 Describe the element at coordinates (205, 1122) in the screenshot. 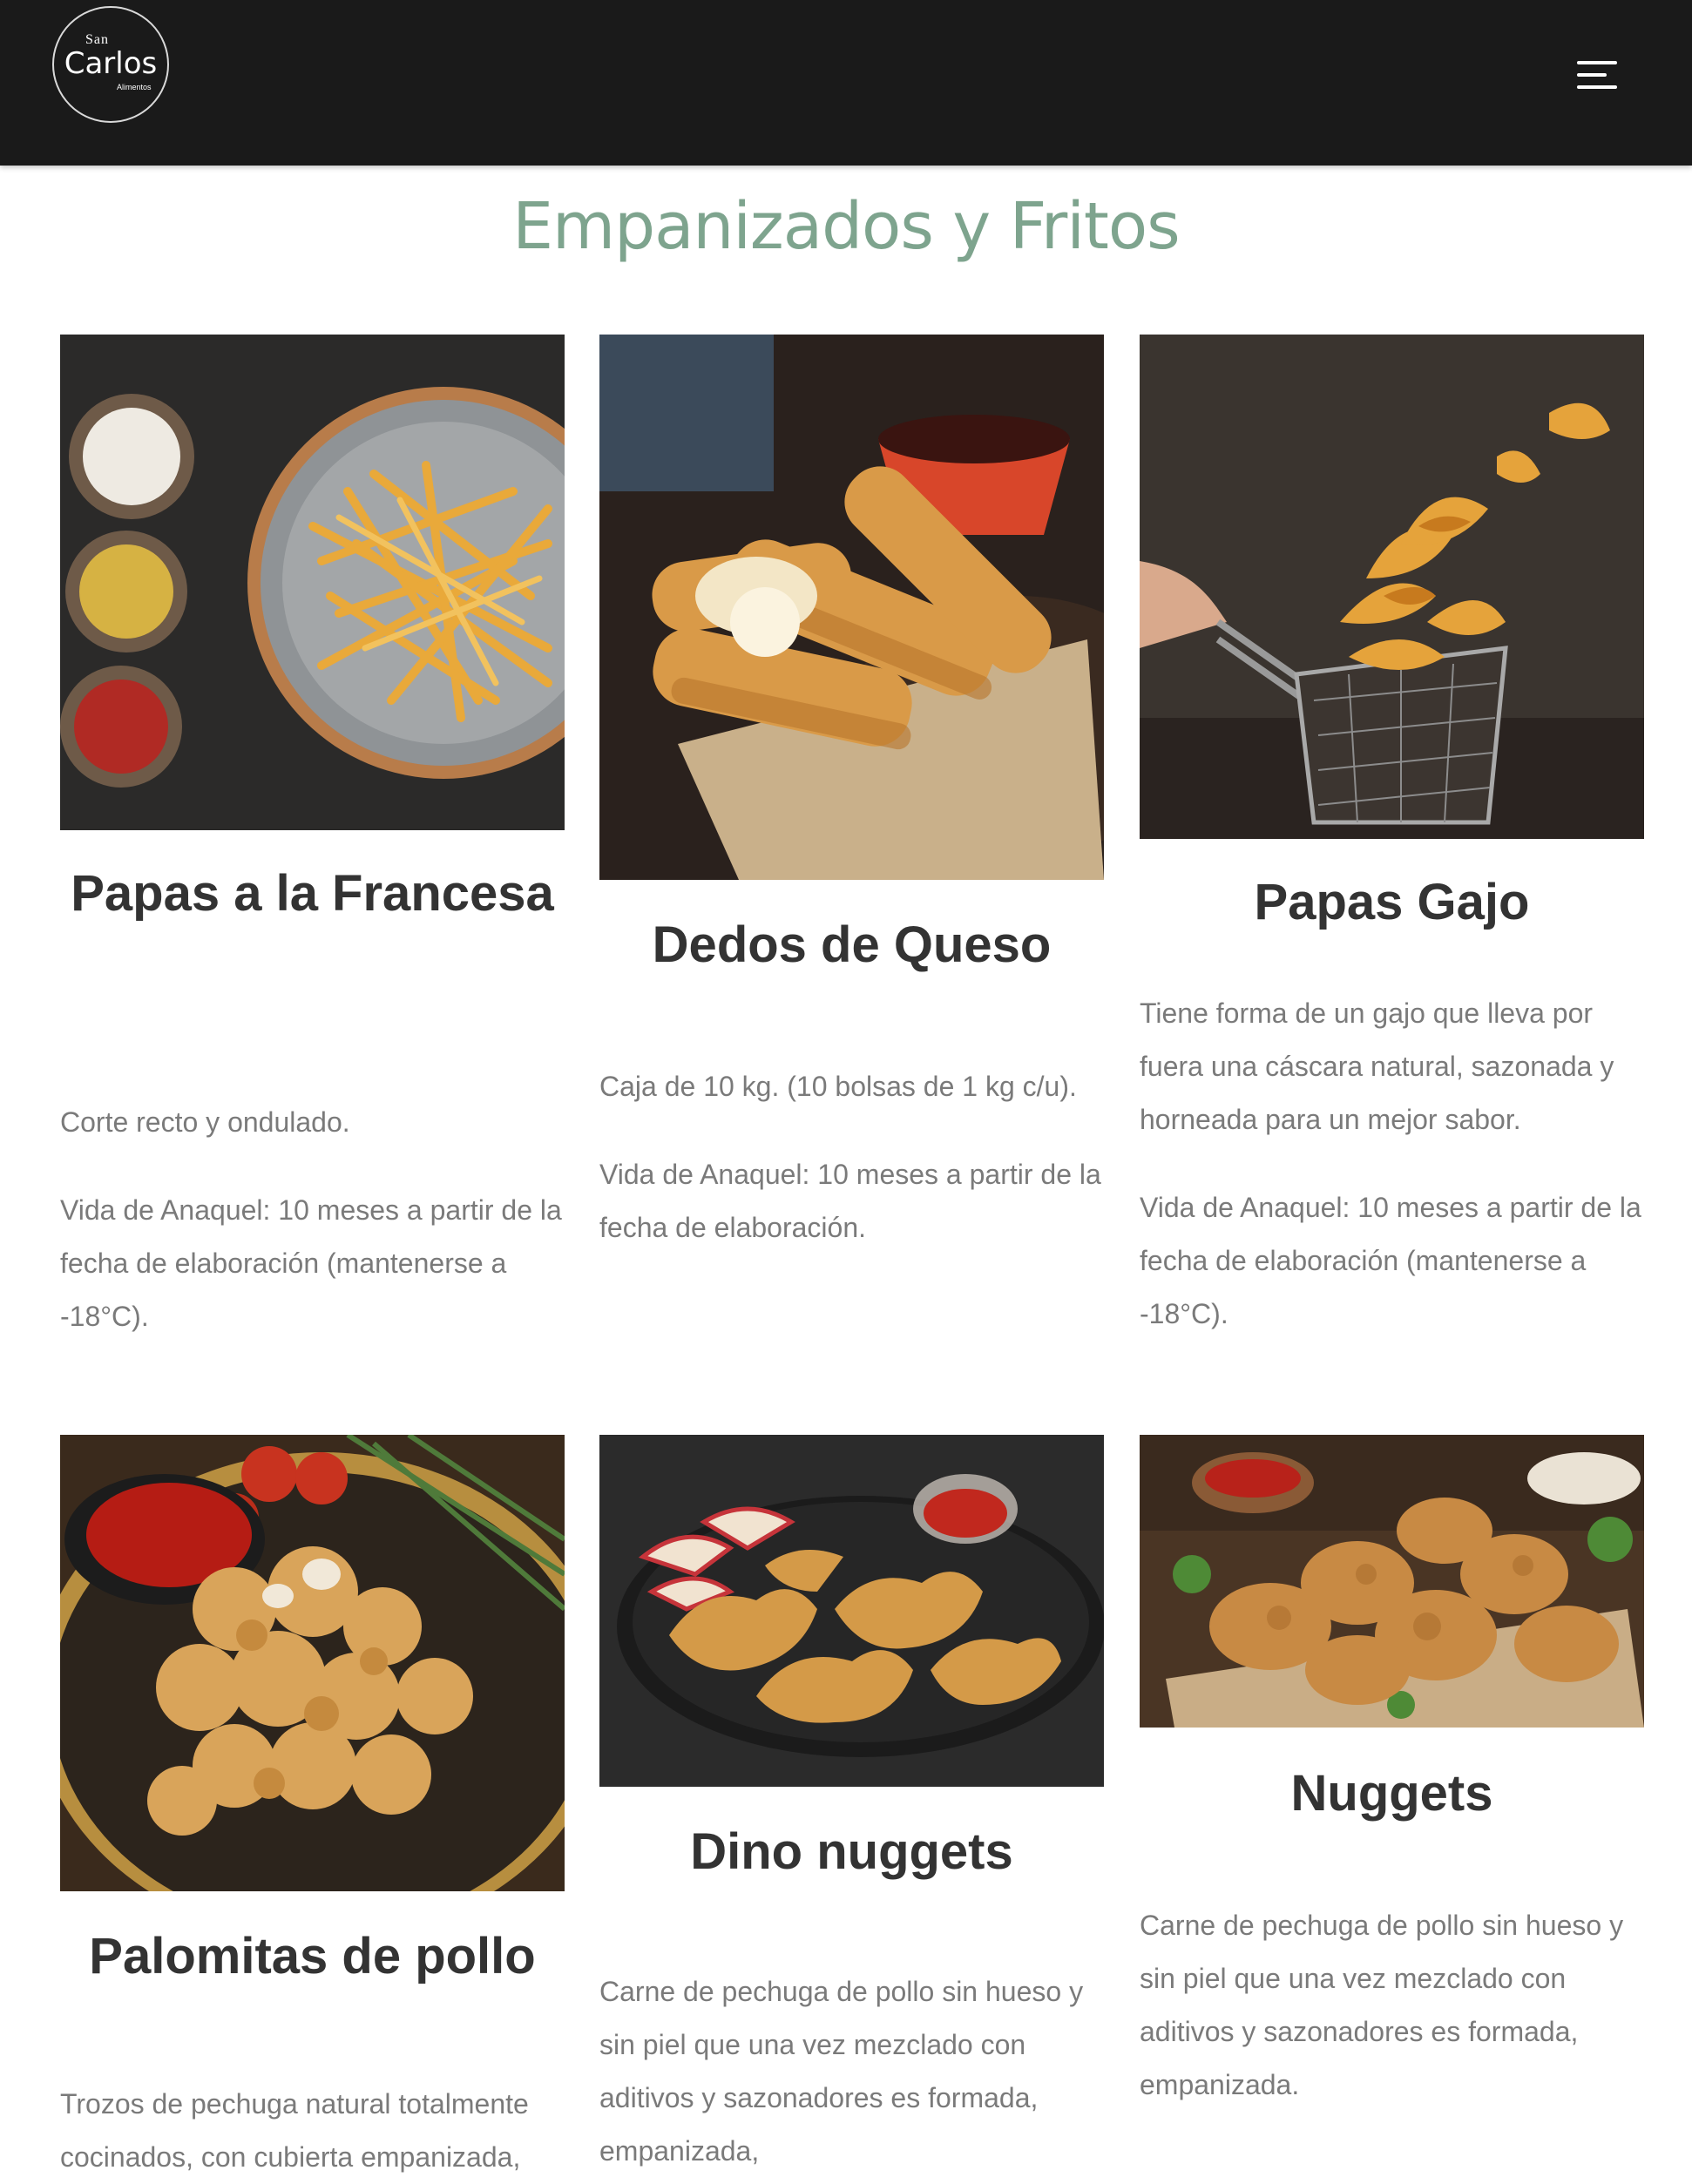

I see `product-description: Corte recto y ondulado.` at that location.